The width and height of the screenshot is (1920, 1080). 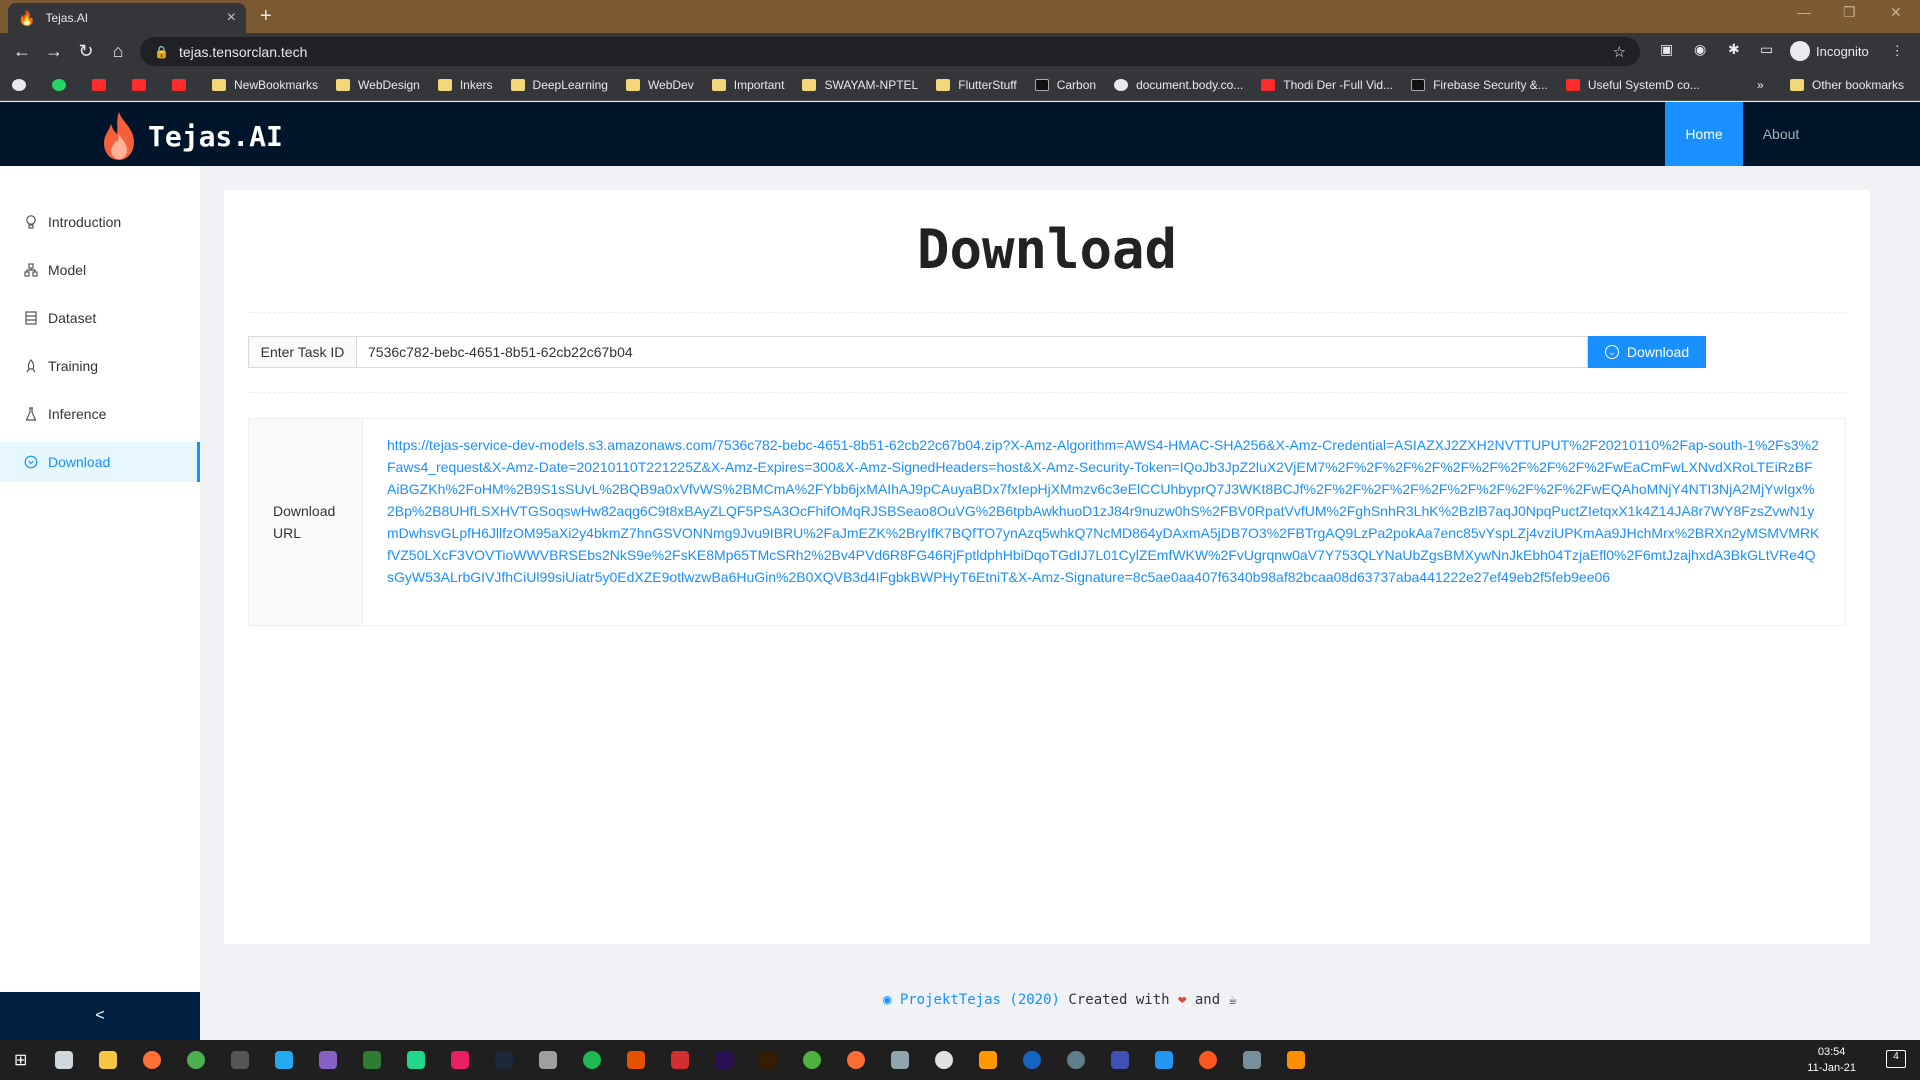 I want to click on minimize-icon: —, so click(x=1804, y=12).